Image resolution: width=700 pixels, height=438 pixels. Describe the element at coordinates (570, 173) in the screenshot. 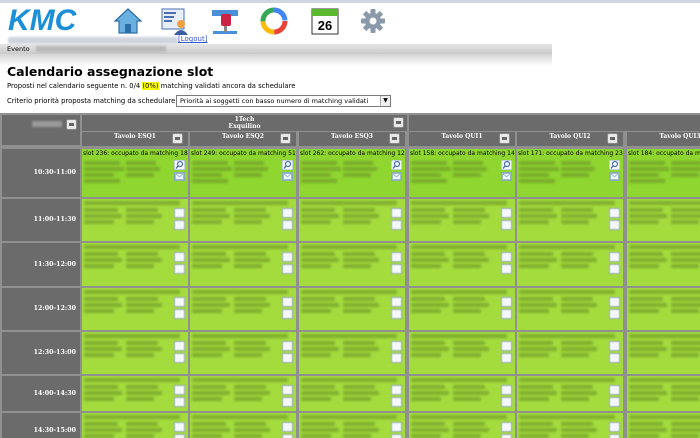

I see `slot-cell: slot 171: occupato da matching 23` at that location.